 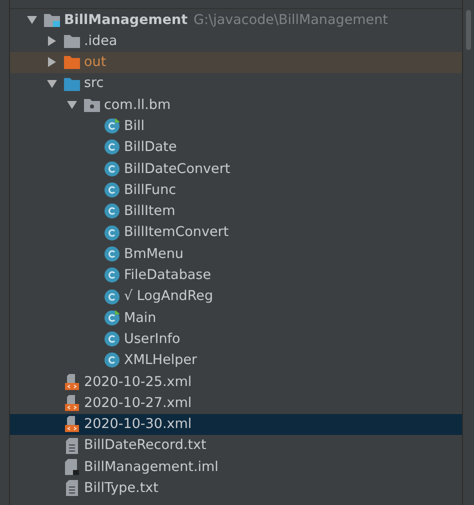 What do you see at coordinates (236, 467) in the screenshot?
I see `tree-row: BillManagement.iml` at bounding box center [236, 467].